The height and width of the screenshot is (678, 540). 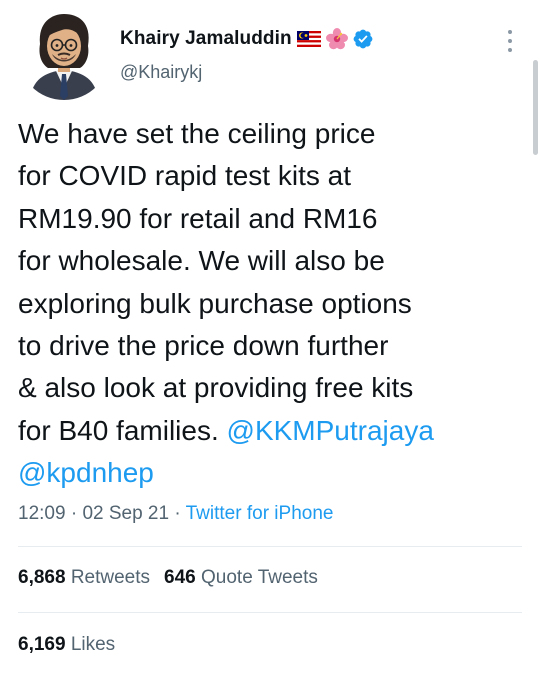 I want to click on likes-label: Likes, so click(x=93, y=644).